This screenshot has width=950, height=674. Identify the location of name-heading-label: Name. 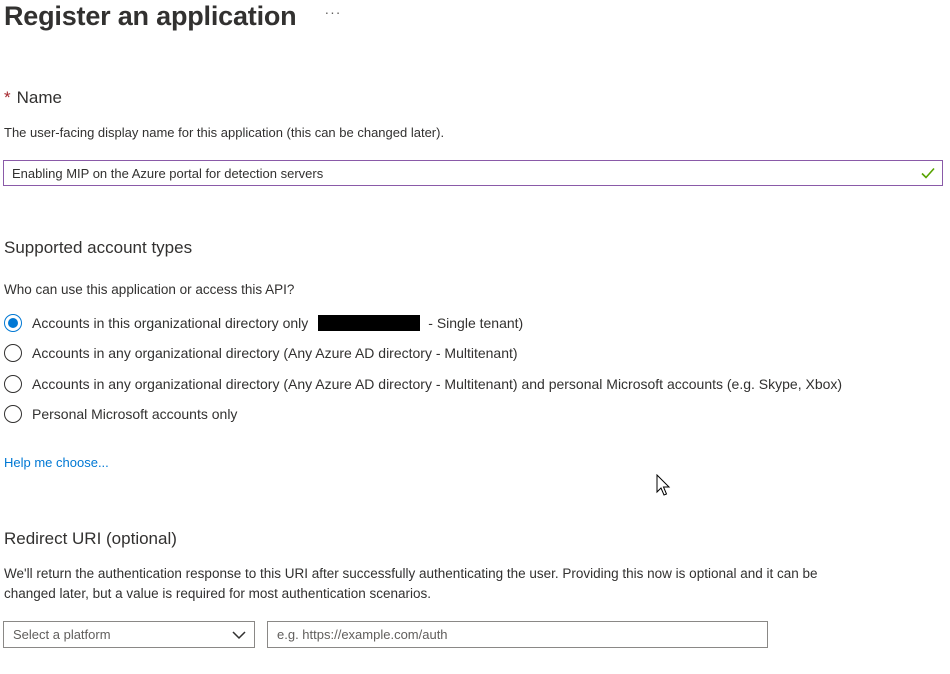
(39, 97).